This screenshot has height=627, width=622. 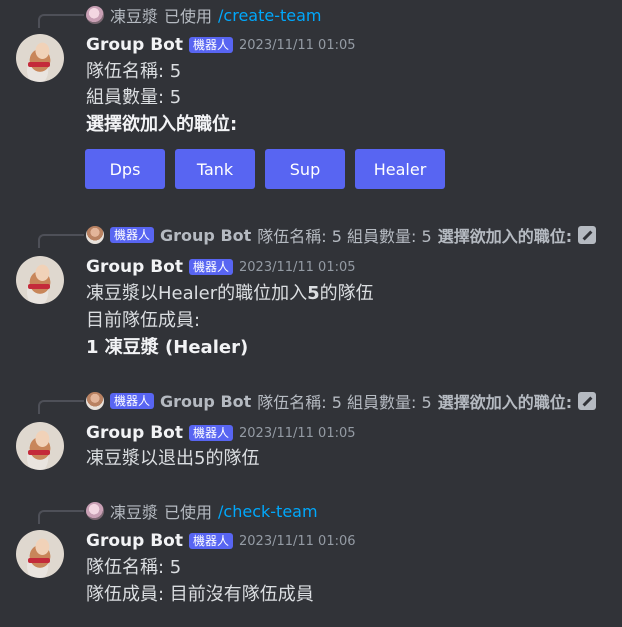 I want to click on message-line: 組員數量: 5, so click(x=134, y=97).